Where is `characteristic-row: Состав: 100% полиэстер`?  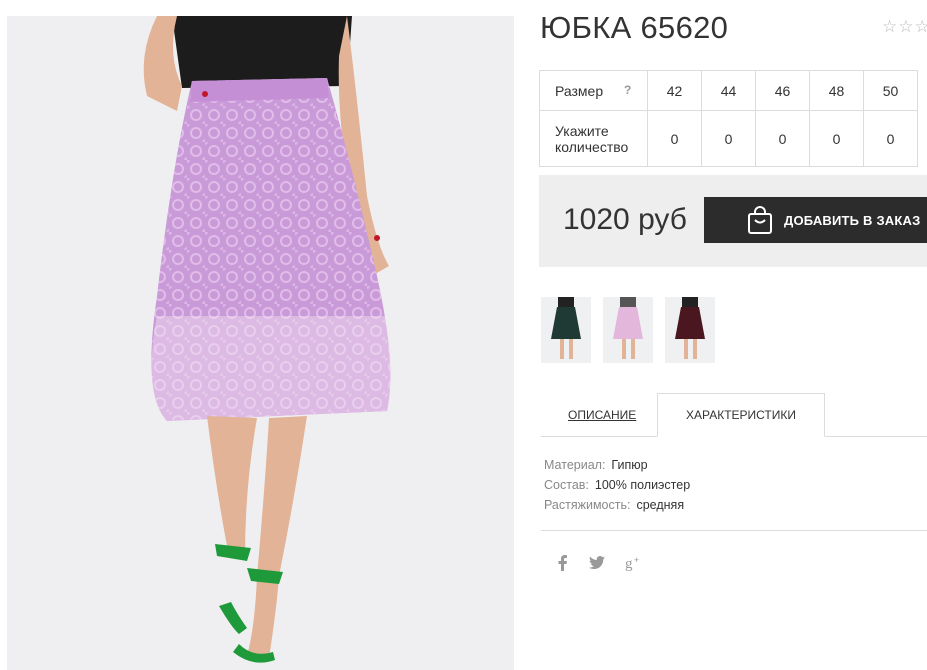
characteristic-row: Состав: 100% полиэстер is located at coordinates (617, 485).